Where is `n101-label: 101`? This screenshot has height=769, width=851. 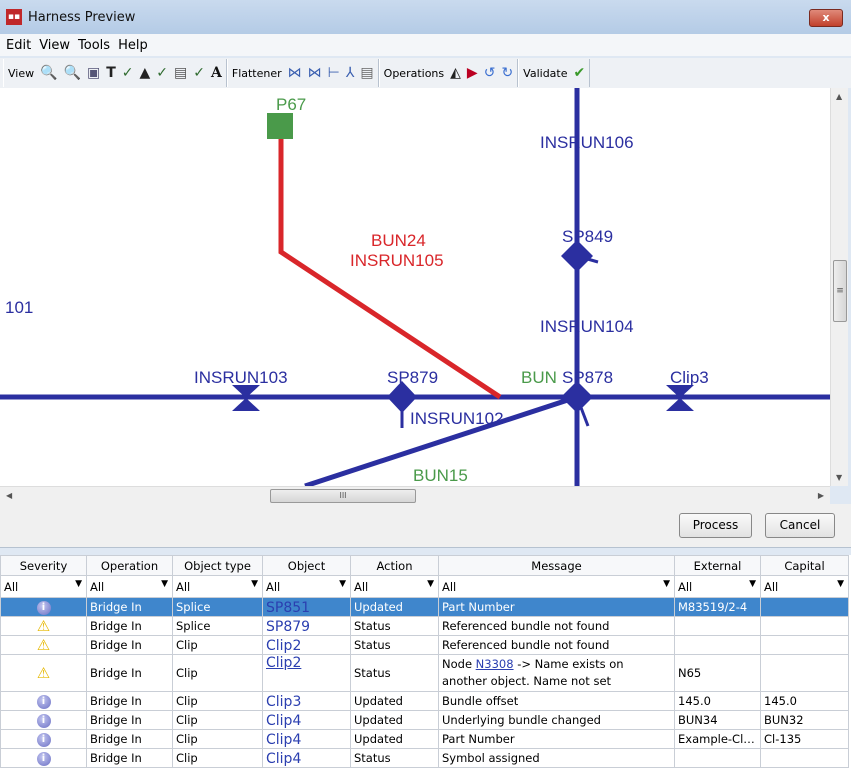 n101-label: 101 is located at coordinates (19, 307).